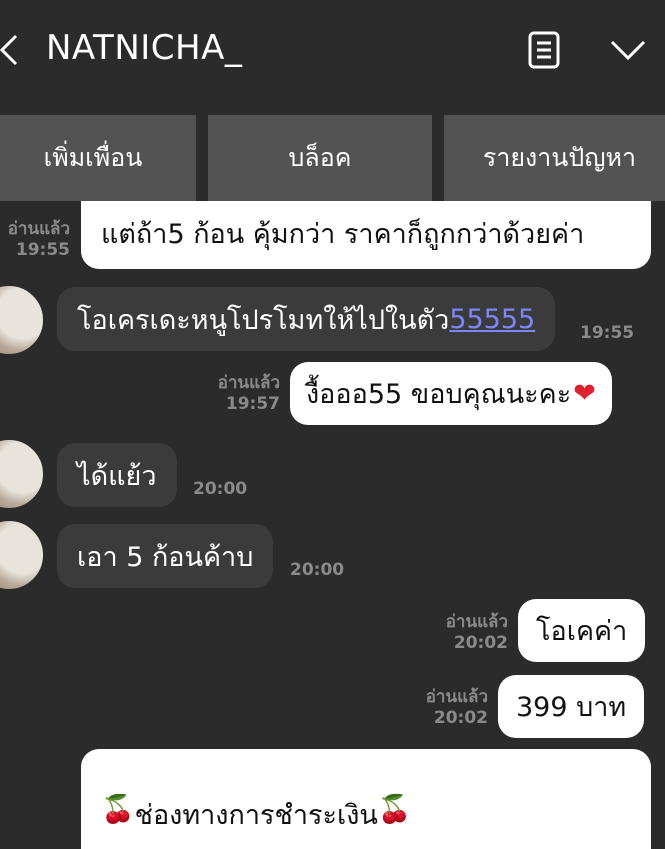  I want to click on message-time: 19:57, so click(252, 404).